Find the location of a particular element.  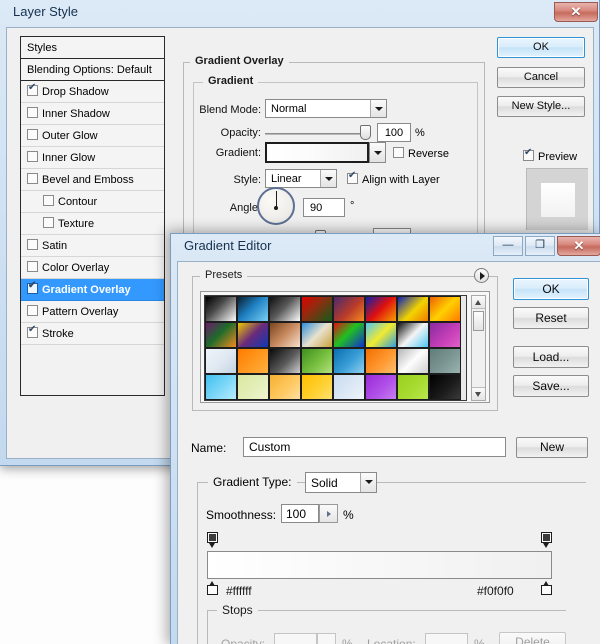

reverse-checkbox-box is located at coordinates (398, 152).